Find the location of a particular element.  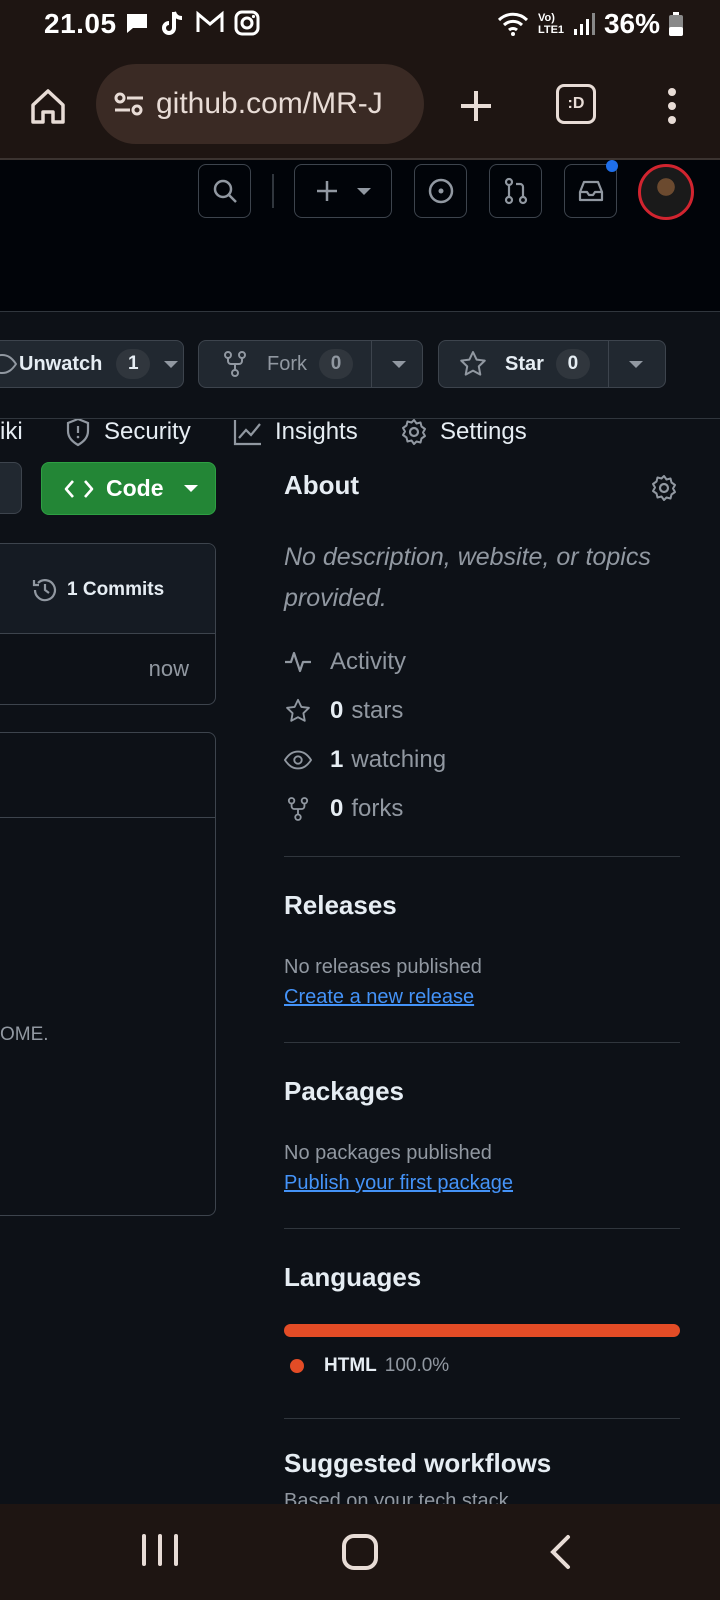

search-icon is located at coordinates (225, 191).